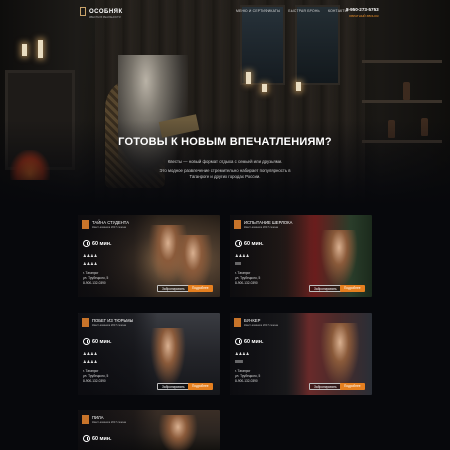 The width and height of the screenshot is (450, 450). I want to click on logo: ОСОБНЯК, so click(101, 11).